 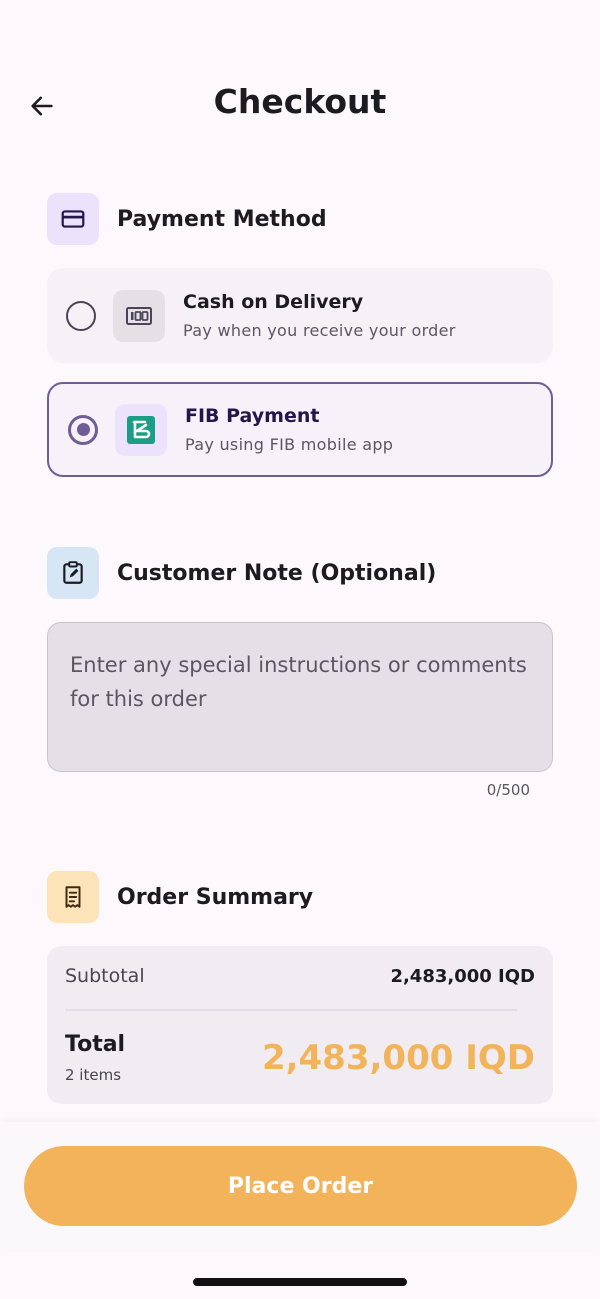 What do you see at coordinates (291, 1010) in the screenshot?
I see `summary-divider` at bounding box center [291, 1010].